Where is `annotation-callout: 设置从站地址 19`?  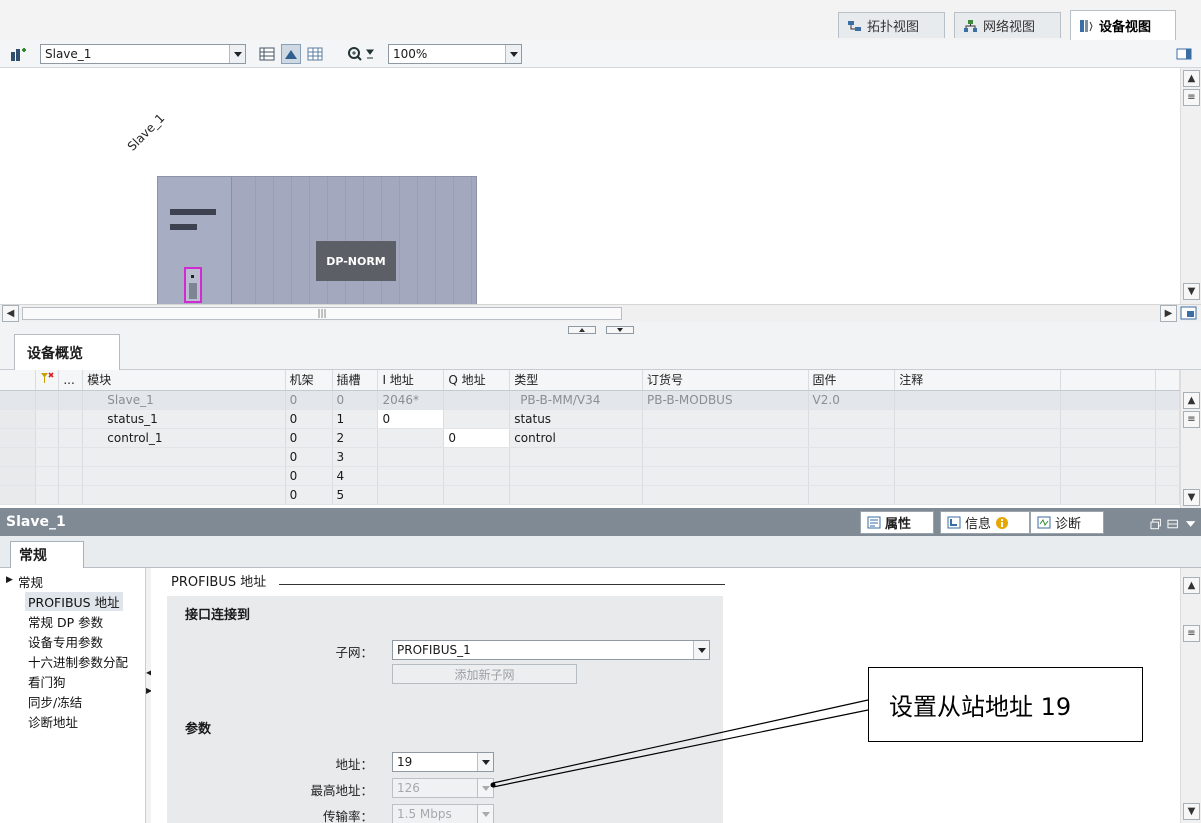 annotation-callout: 设置从站地址 19 is located at coordinates (1005, 704).